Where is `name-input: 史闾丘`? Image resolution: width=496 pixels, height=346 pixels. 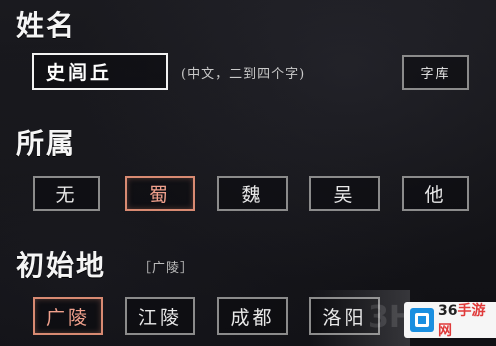
name-input: 史闾丘 is located at coordinates (100, 71).